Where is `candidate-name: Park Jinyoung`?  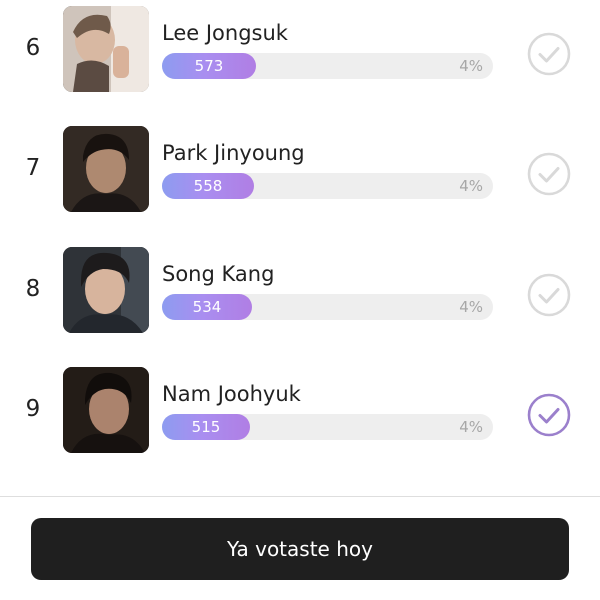 candidate-name: Park Jinyoung is located at coordinates (233, 153).